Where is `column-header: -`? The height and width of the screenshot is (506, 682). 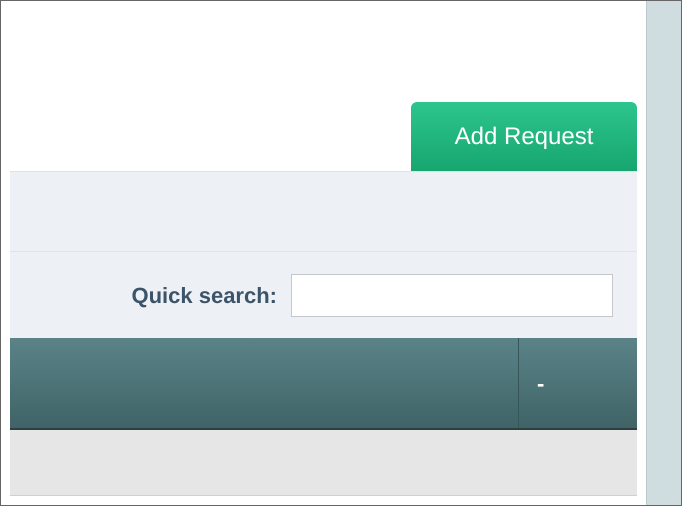
column-header: - is located at coordinates (540, 383).